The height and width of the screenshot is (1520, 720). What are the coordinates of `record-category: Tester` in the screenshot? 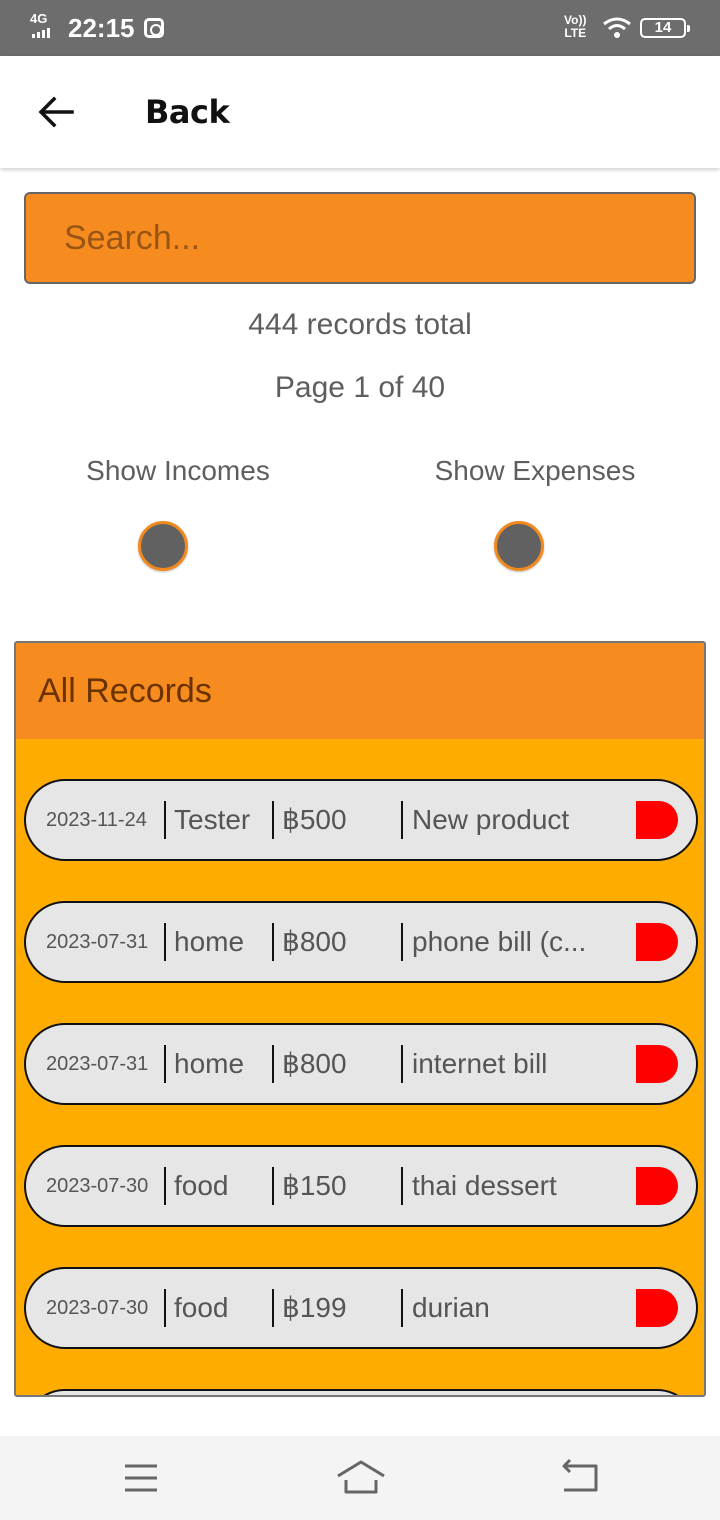 It's located at (212, 819).